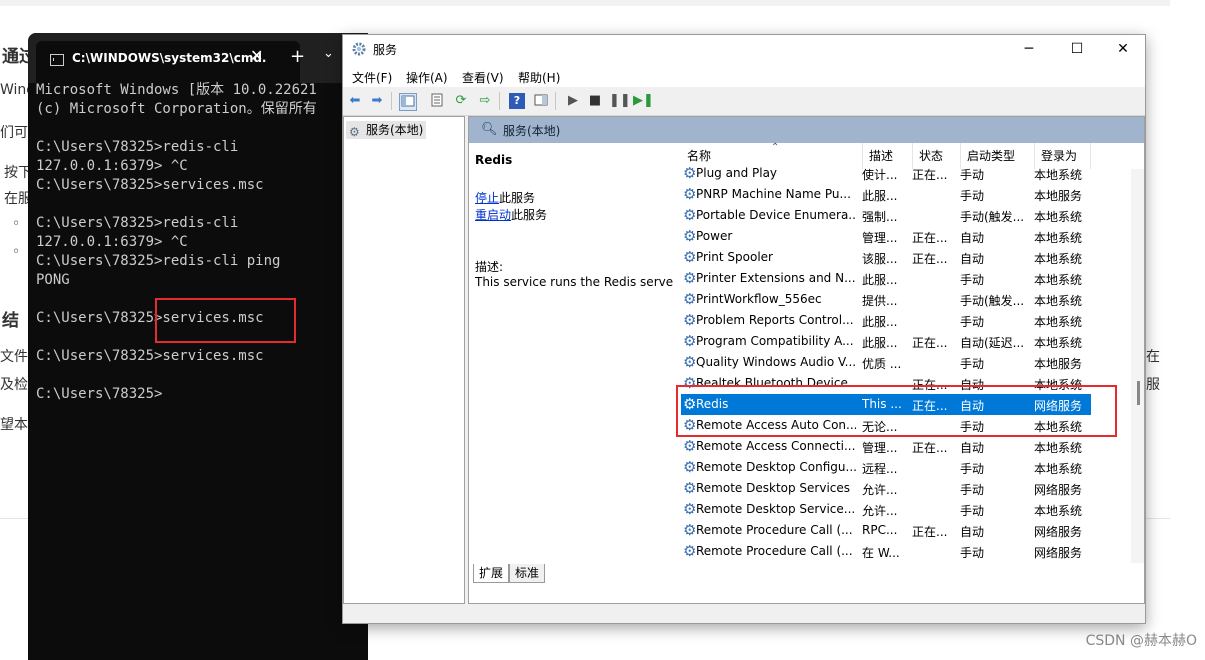 This screenshot has height=660, width=1205. I want to click on cell-name: PrintWorkflow_556ec, so click(759, 299).